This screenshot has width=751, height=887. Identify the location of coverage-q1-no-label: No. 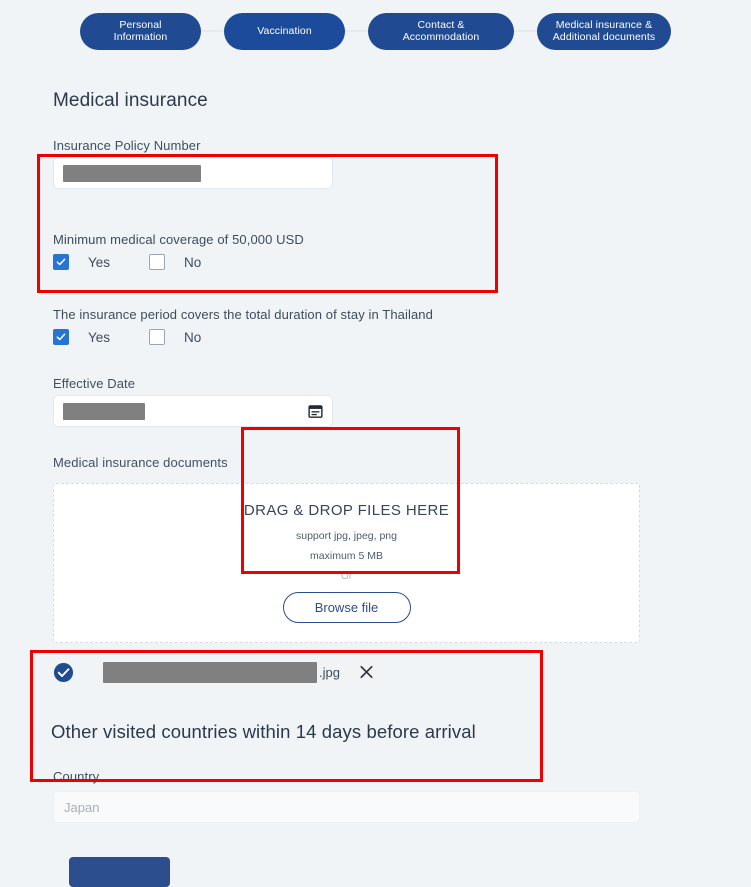
(193, 262).